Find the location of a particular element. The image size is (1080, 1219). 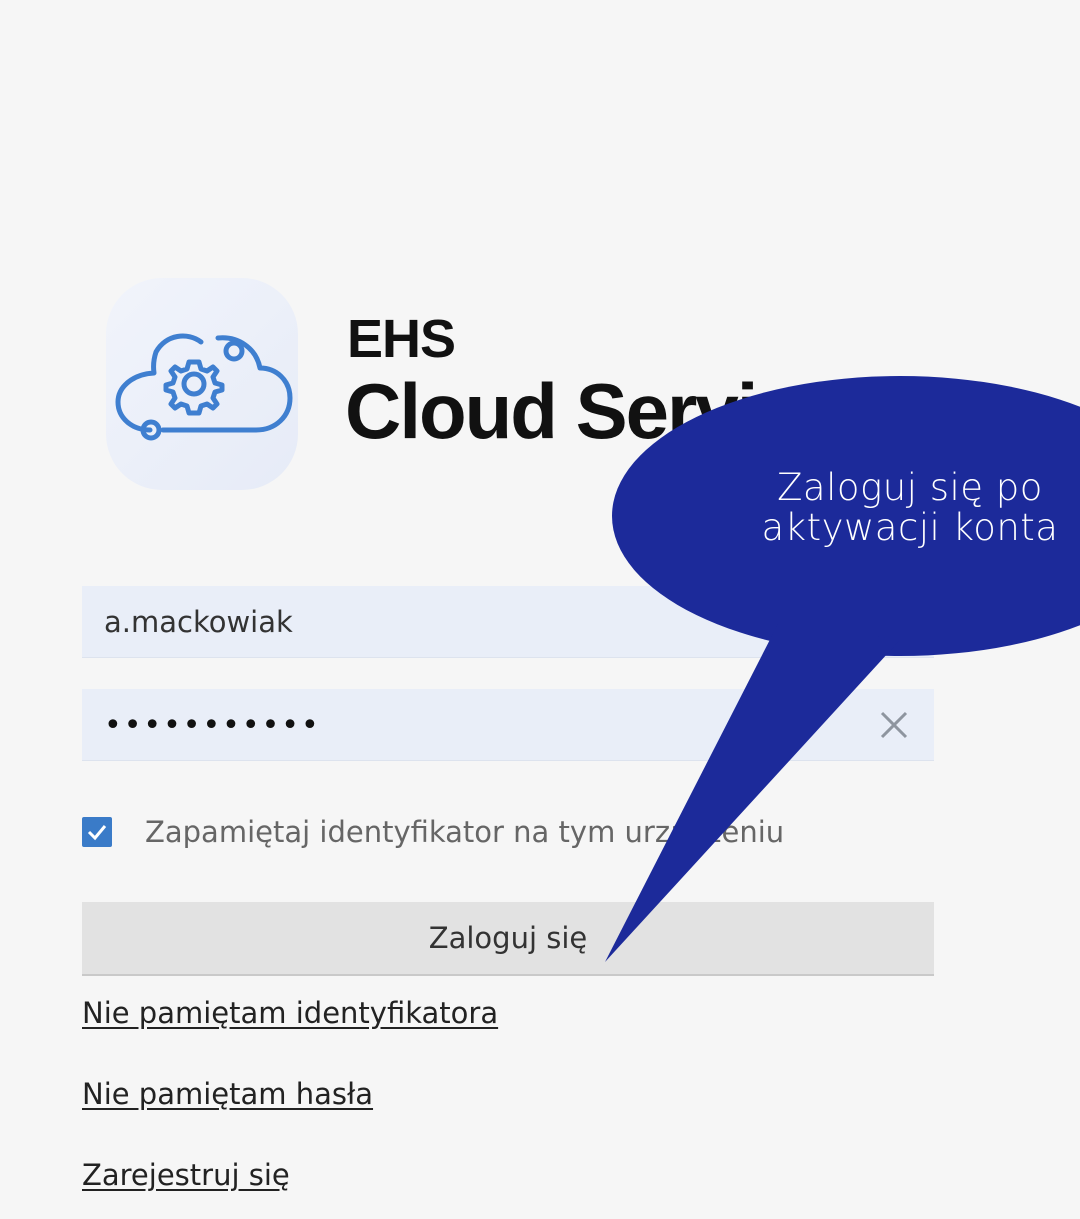

callout-line-2: aktywacji konta is located at coordinates (910, 527).